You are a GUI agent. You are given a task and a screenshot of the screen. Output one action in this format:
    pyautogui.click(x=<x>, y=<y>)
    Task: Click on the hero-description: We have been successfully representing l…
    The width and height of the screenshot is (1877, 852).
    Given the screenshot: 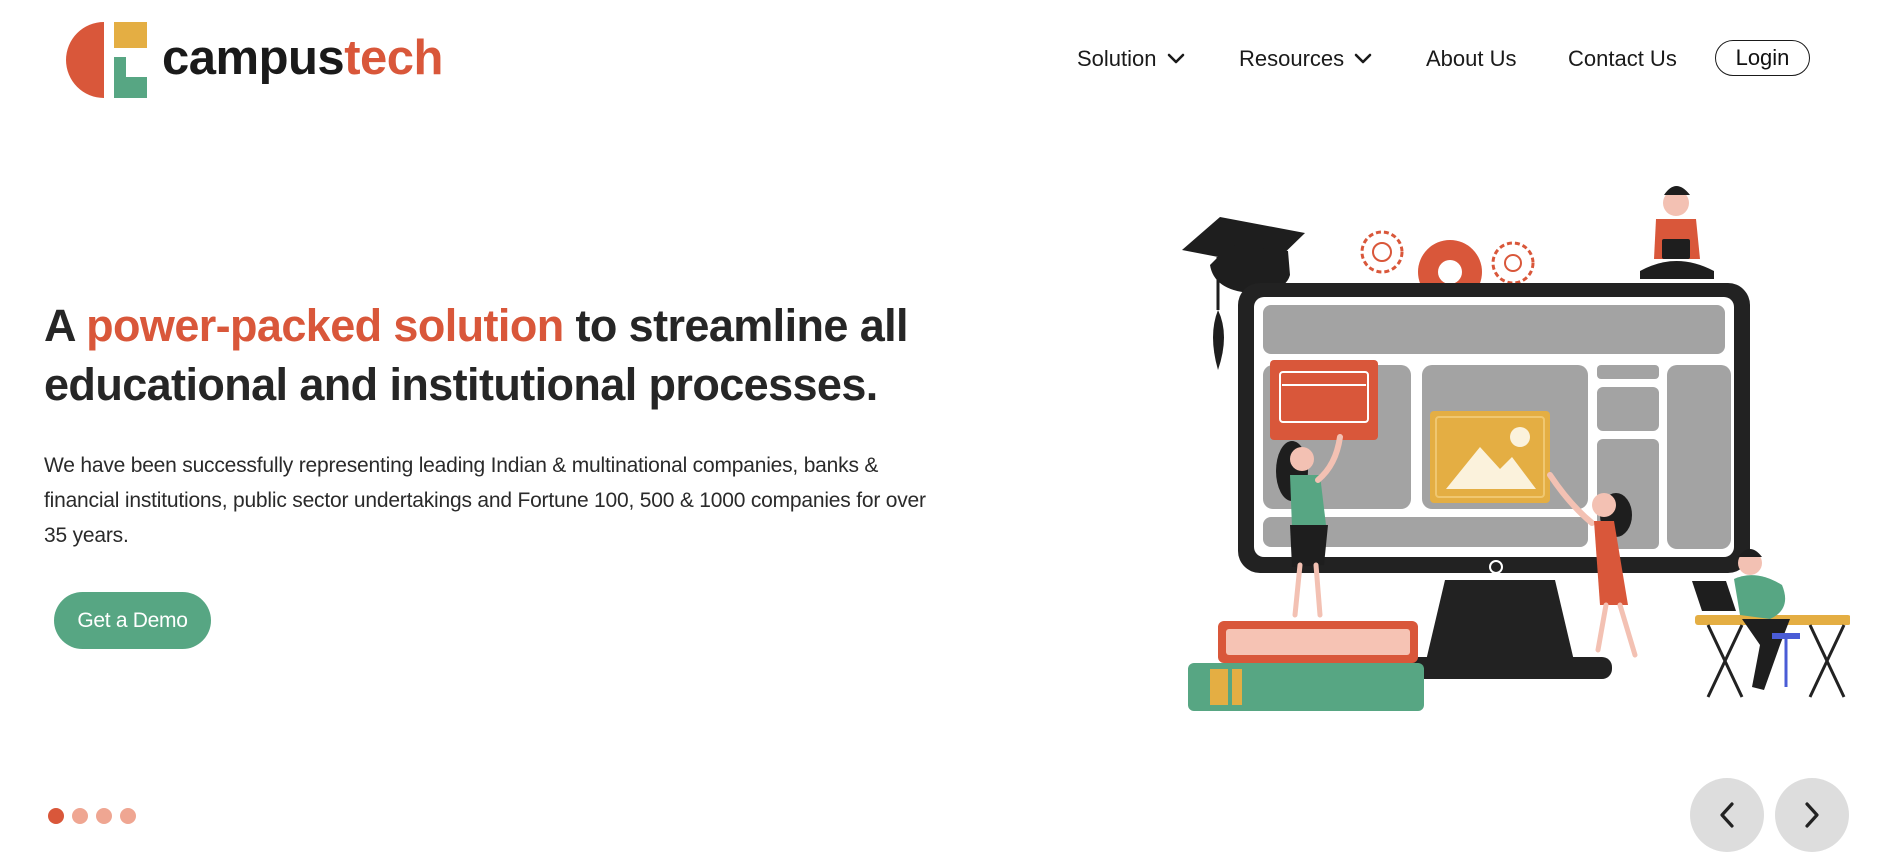 What is the action you would take?
    pyautogui.click(x=485, y=500)
    